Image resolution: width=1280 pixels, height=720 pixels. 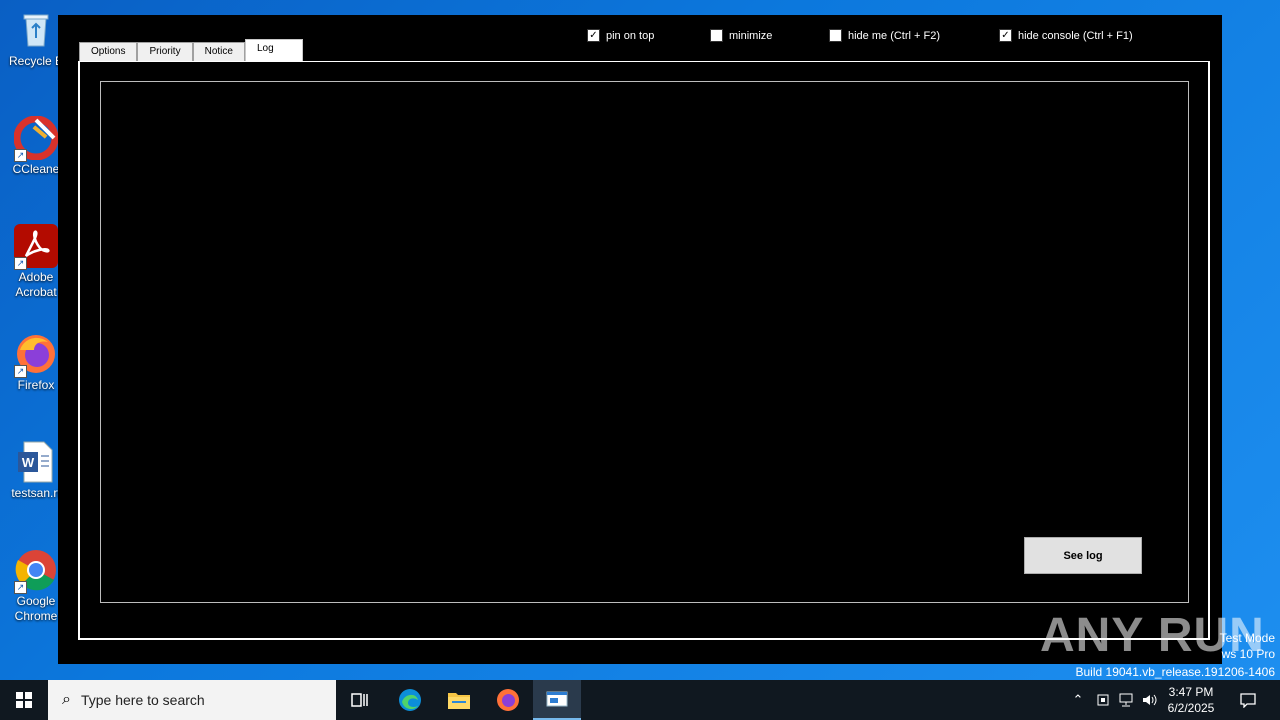 I want to click on windows-logo-icon, so click(x=24, y=700).